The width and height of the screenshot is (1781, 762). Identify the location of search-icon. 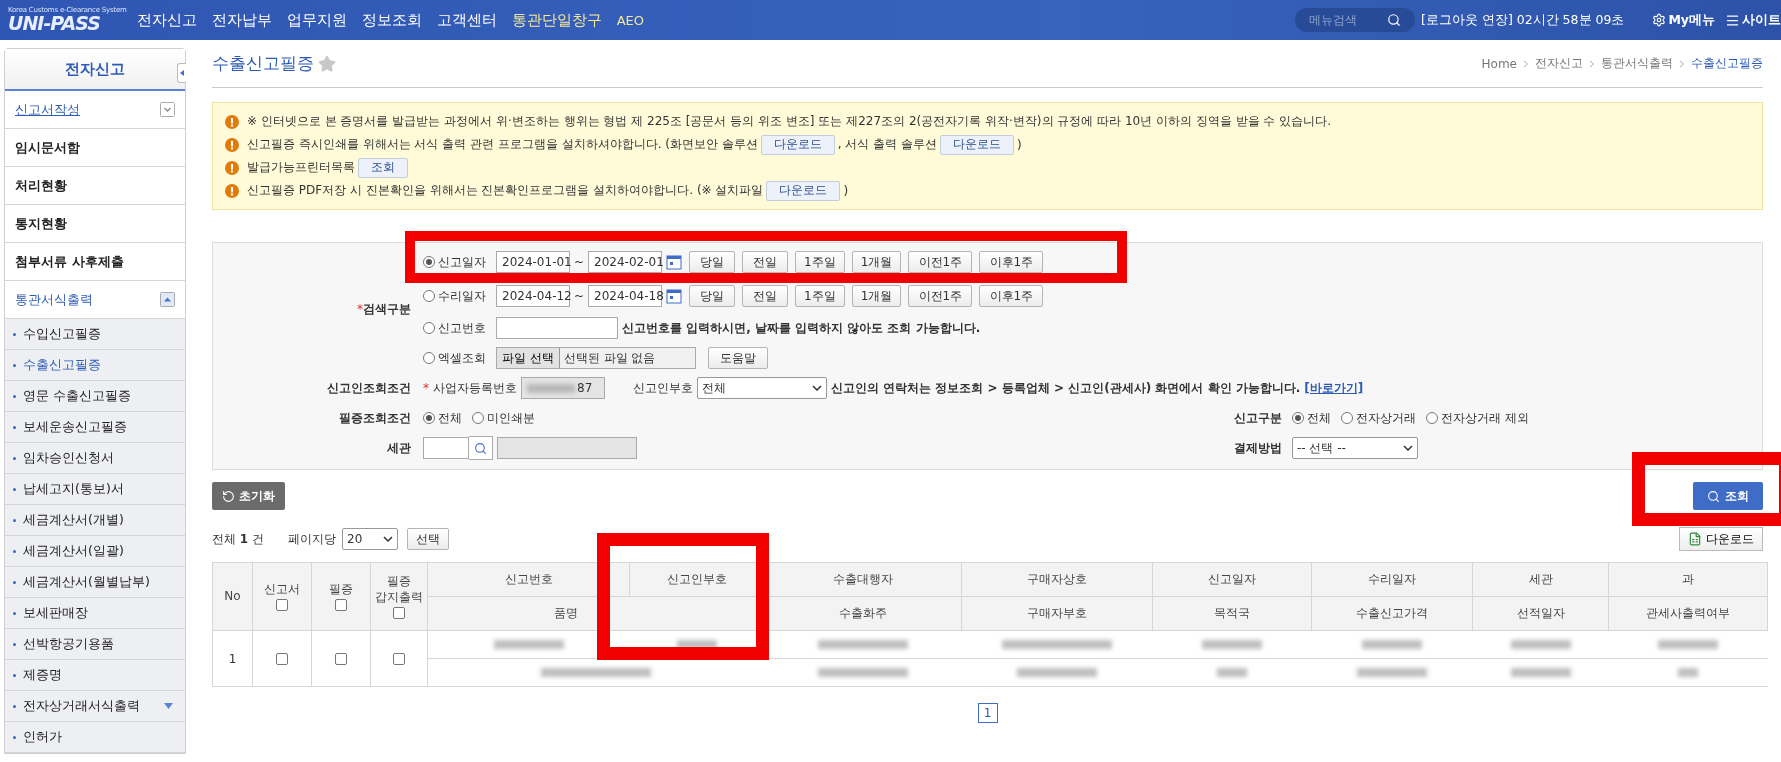
(1394, 20).